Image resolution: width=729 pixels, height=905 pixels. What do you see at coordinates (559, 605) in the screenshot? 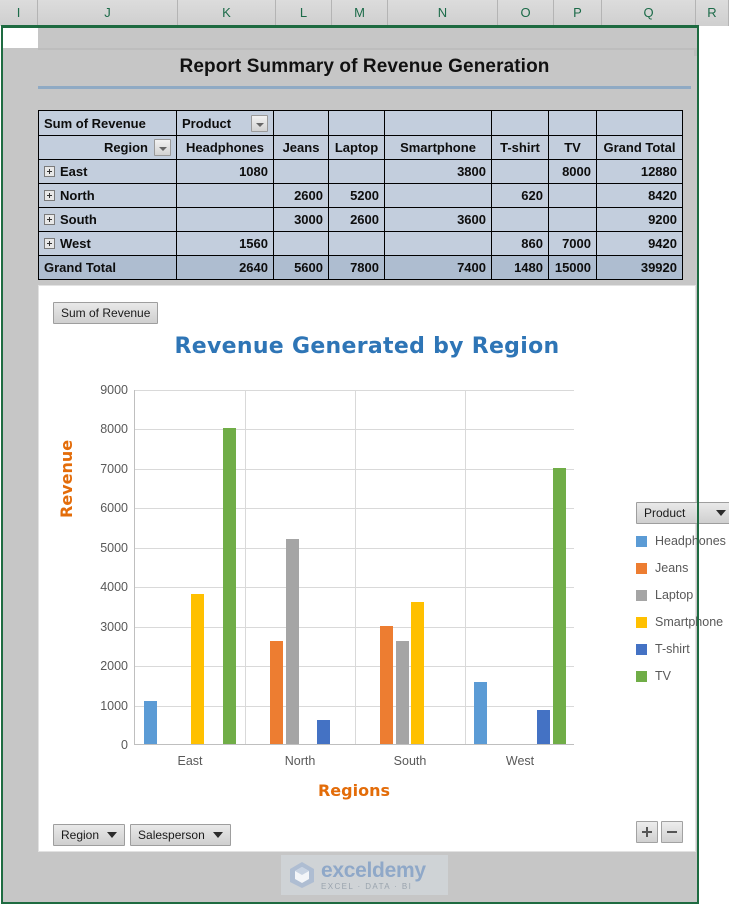
I see `bar-west-tv` at bounding box center [559, 605].